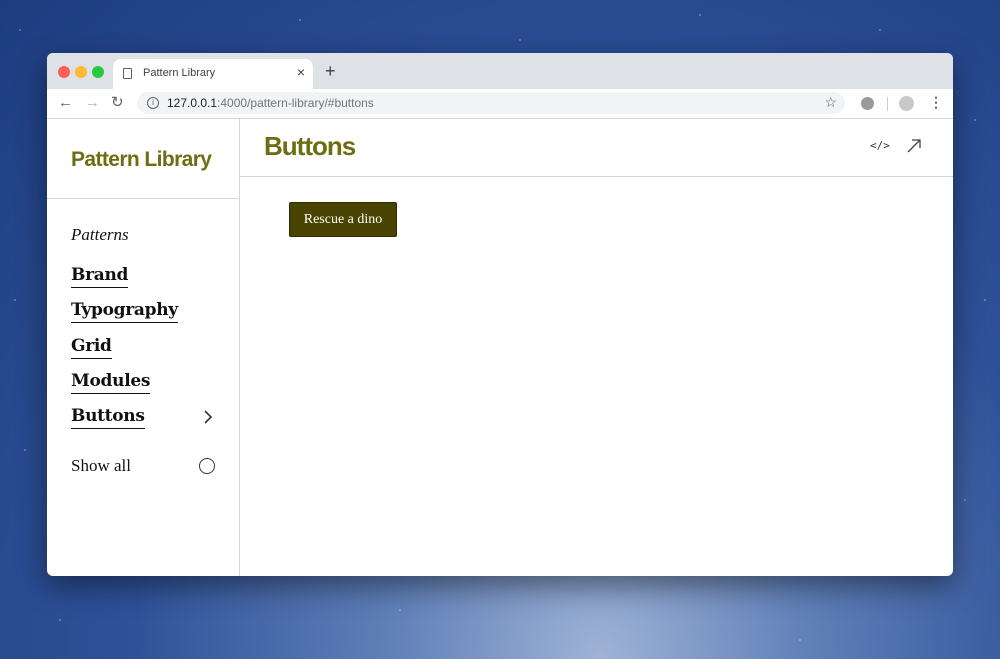 Image resolution: width=1000 pixels, height=659 pixels. Describe the element at coordinates (108, 417) in the screenshot. I see `sidebar-item-buttons: Buttons` at that location.